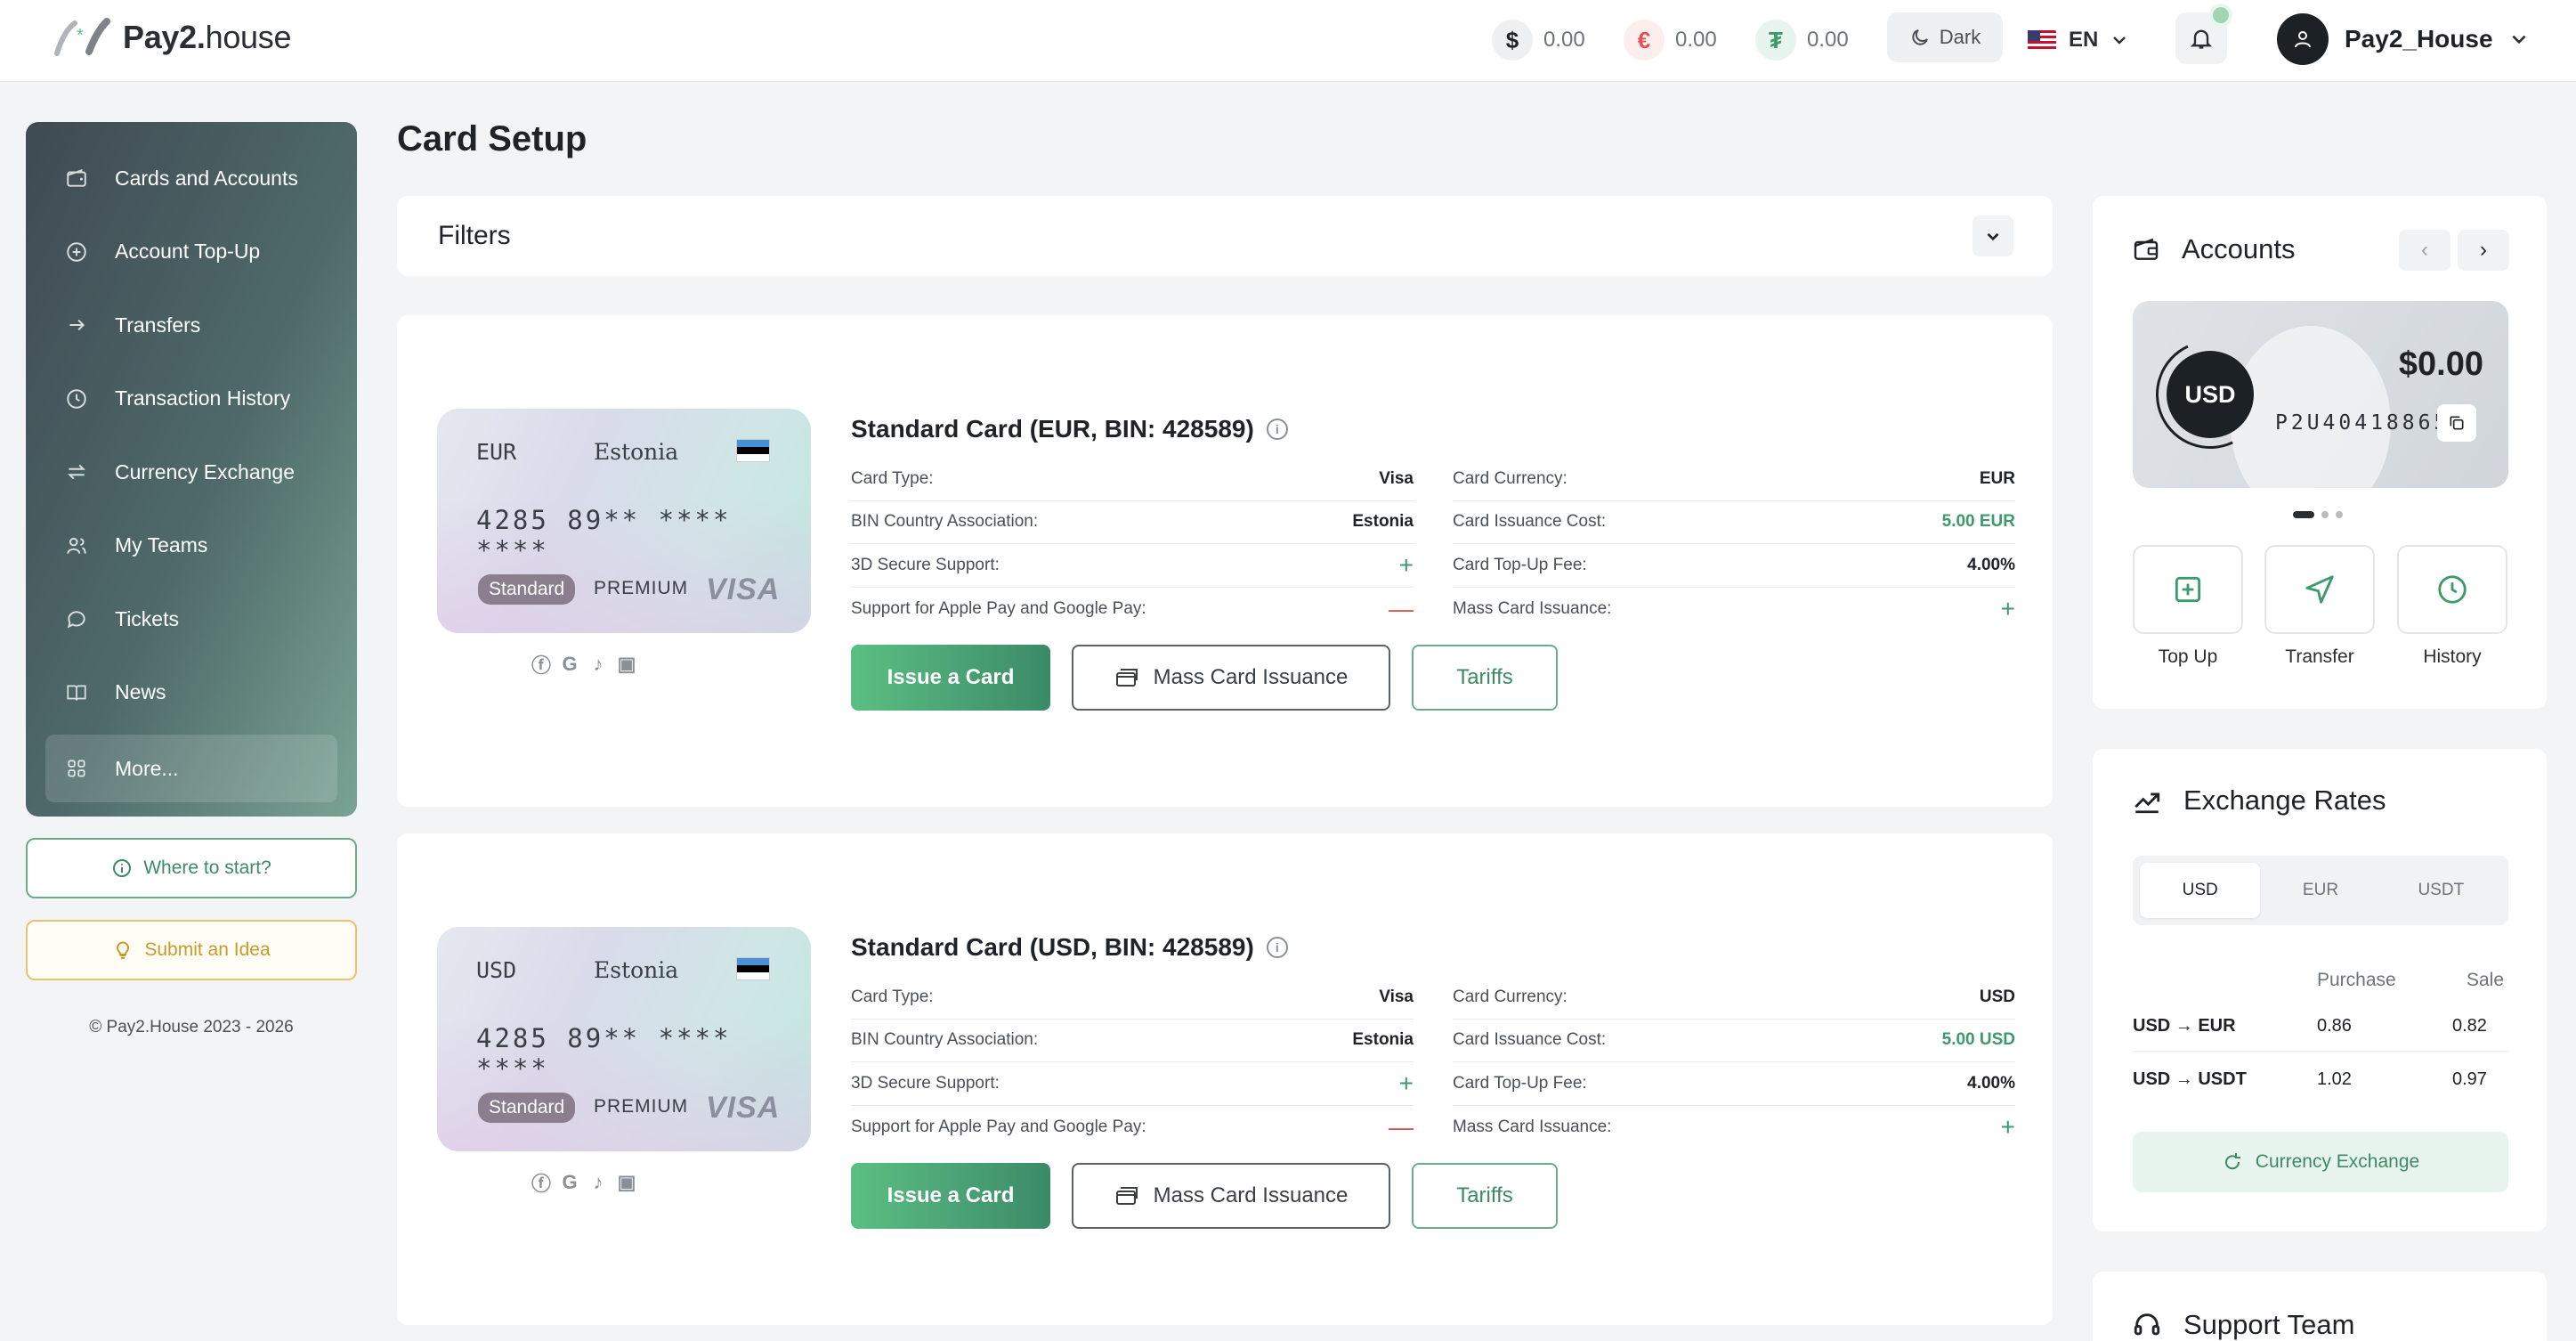  What do you see at coordinates (2321, 395) in the screenshot?
I see `account-card: USD $0.00 P2U40418865` at bounding box center [2321, 395].